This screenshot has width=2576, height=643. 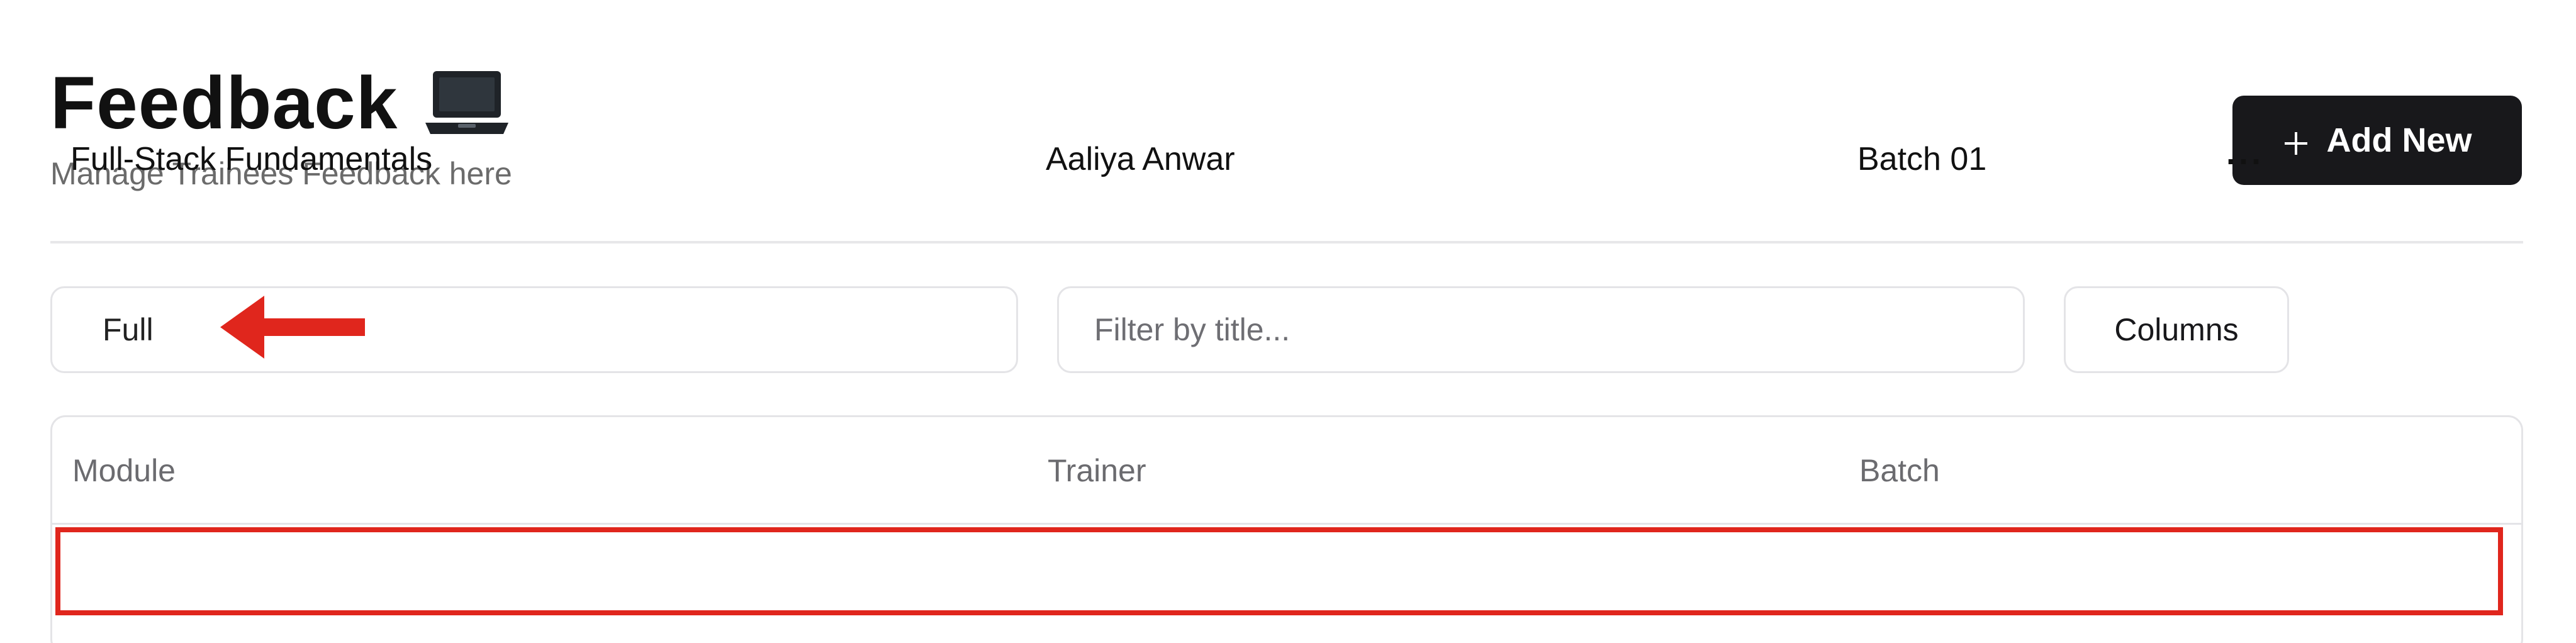 What do you see at coordinates (1922, 159) in the screenshot?
I see `cell-batch: Batch 01` at bounding box center [1922, 159].